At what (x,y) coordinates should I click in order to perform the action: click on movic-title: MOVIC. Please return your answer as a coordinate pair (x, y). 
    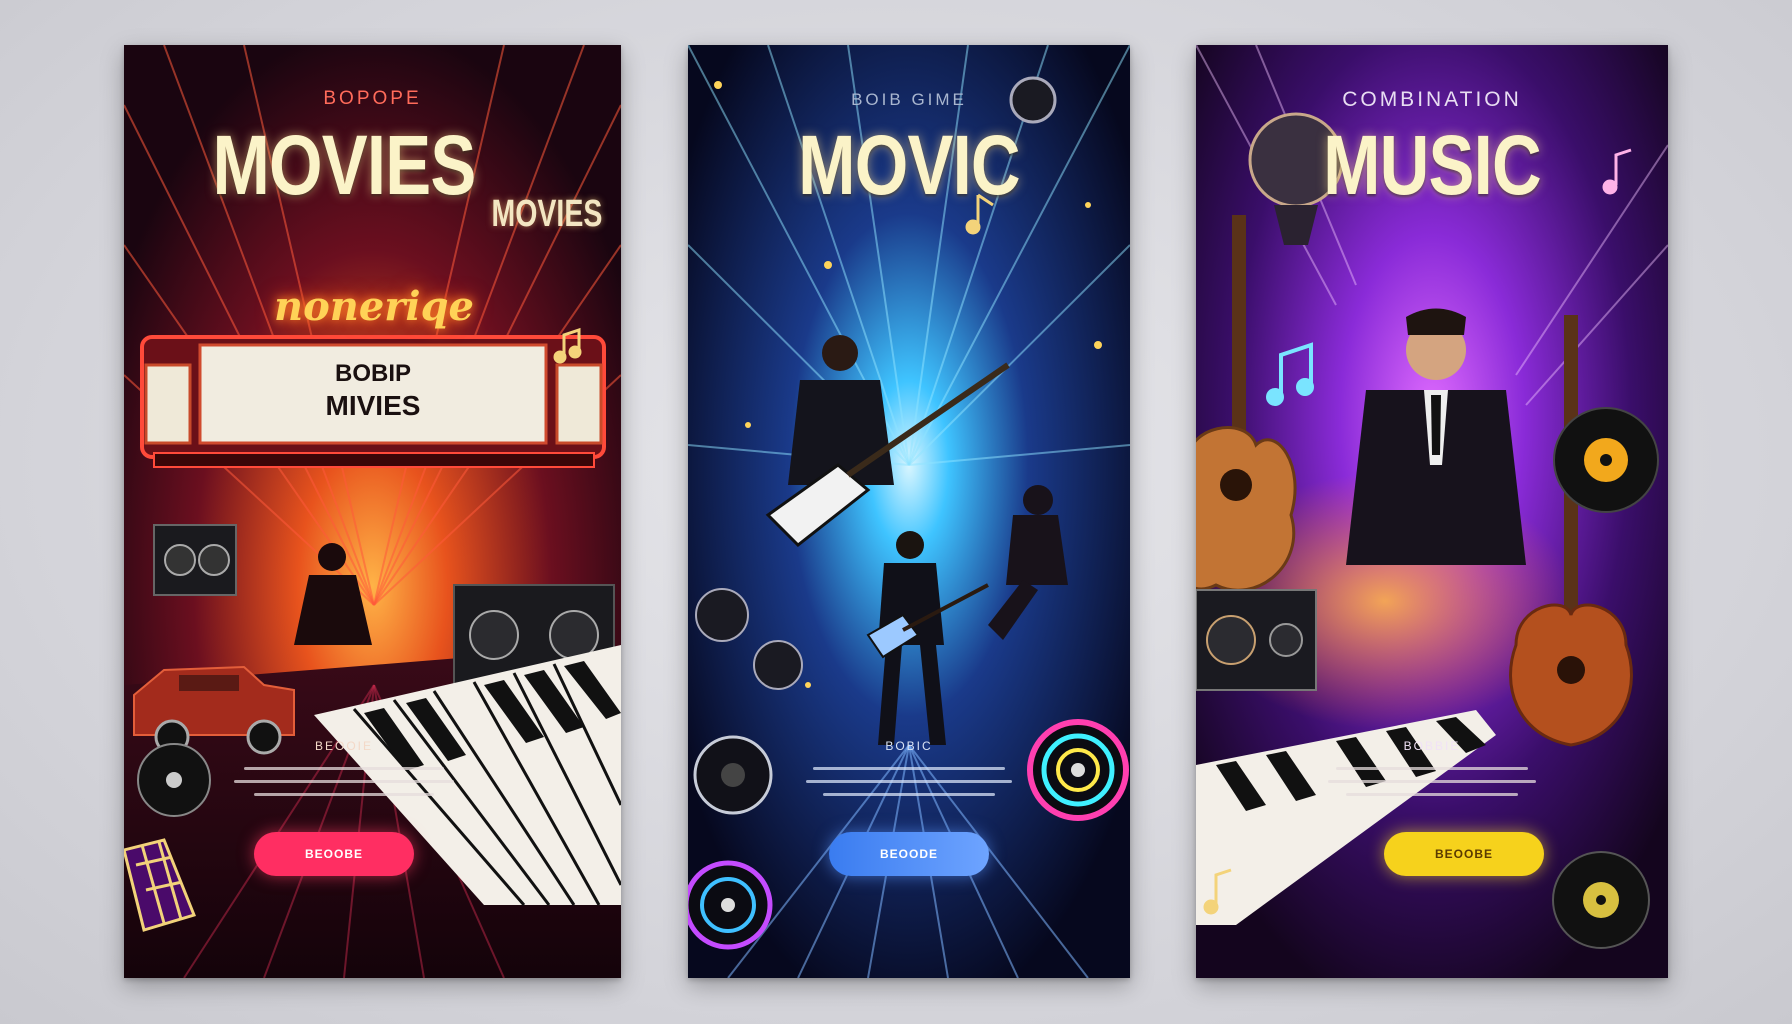
    Looking at the image, I should click on (909, 165).